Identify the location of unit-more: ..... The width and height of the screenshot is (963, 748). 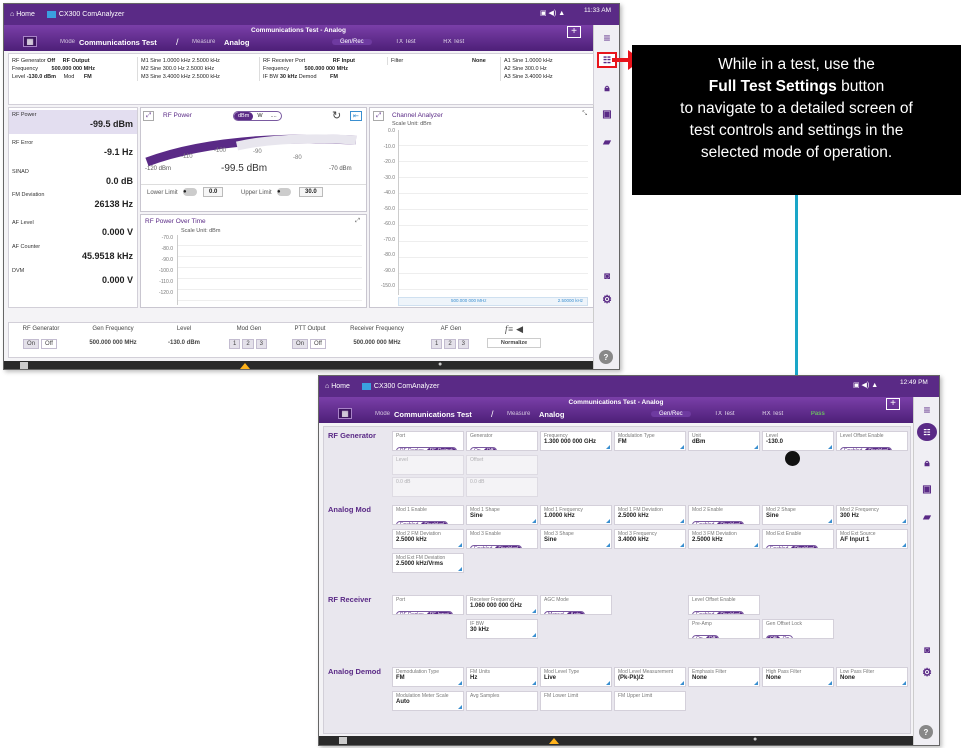
(274, 116).